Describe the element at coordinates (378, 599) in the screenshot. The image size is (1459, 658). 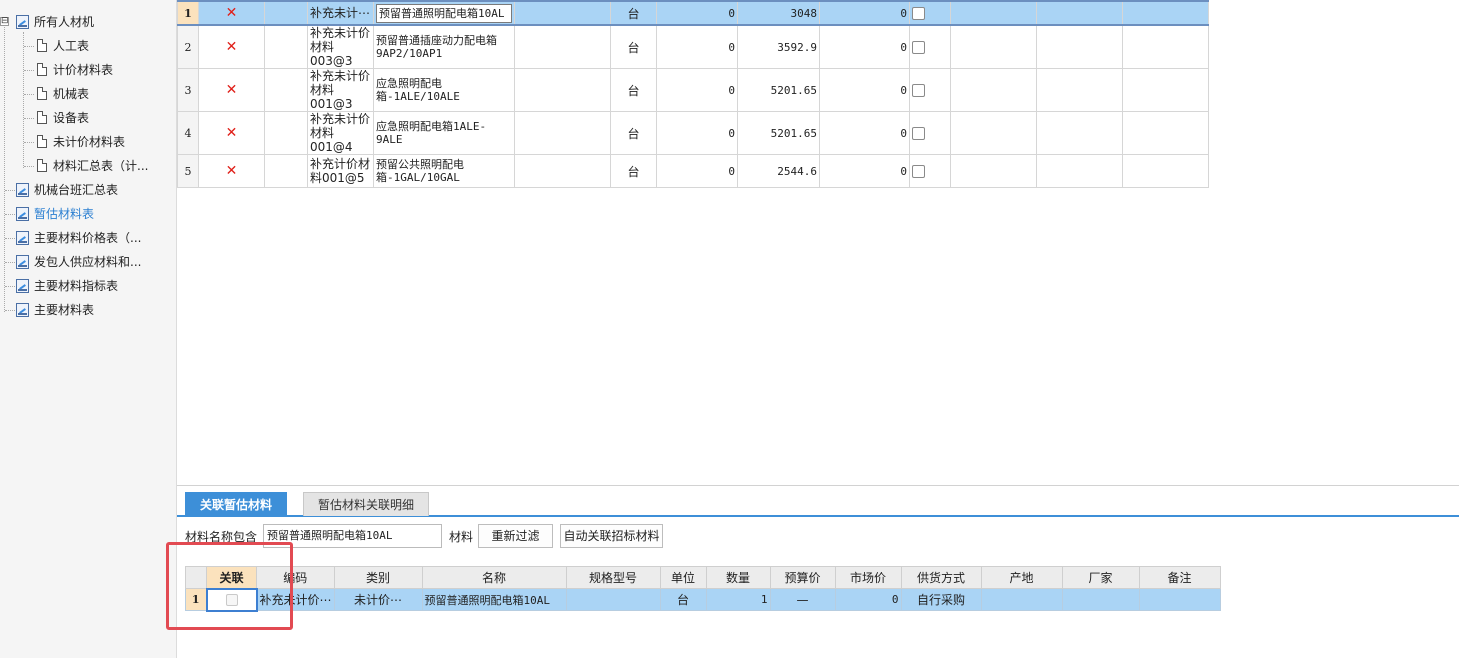
I see `category-cell: 未计价⋯` at that location.